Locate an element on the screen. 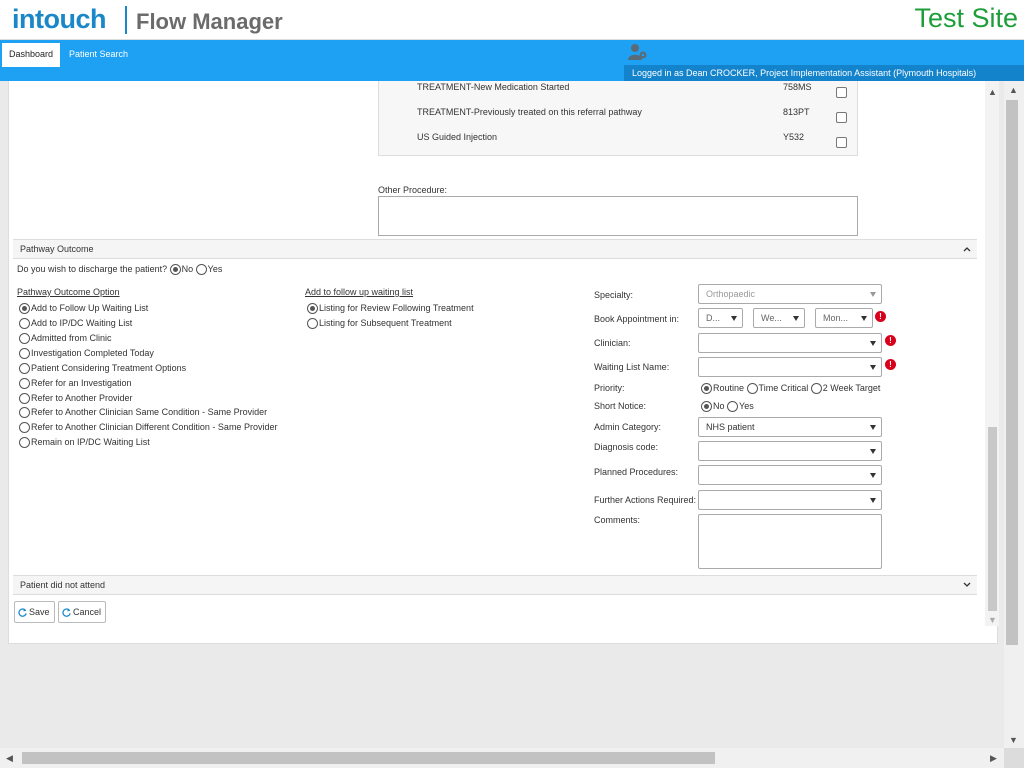  planned-procedures-select is located at coordinates (790, 475).